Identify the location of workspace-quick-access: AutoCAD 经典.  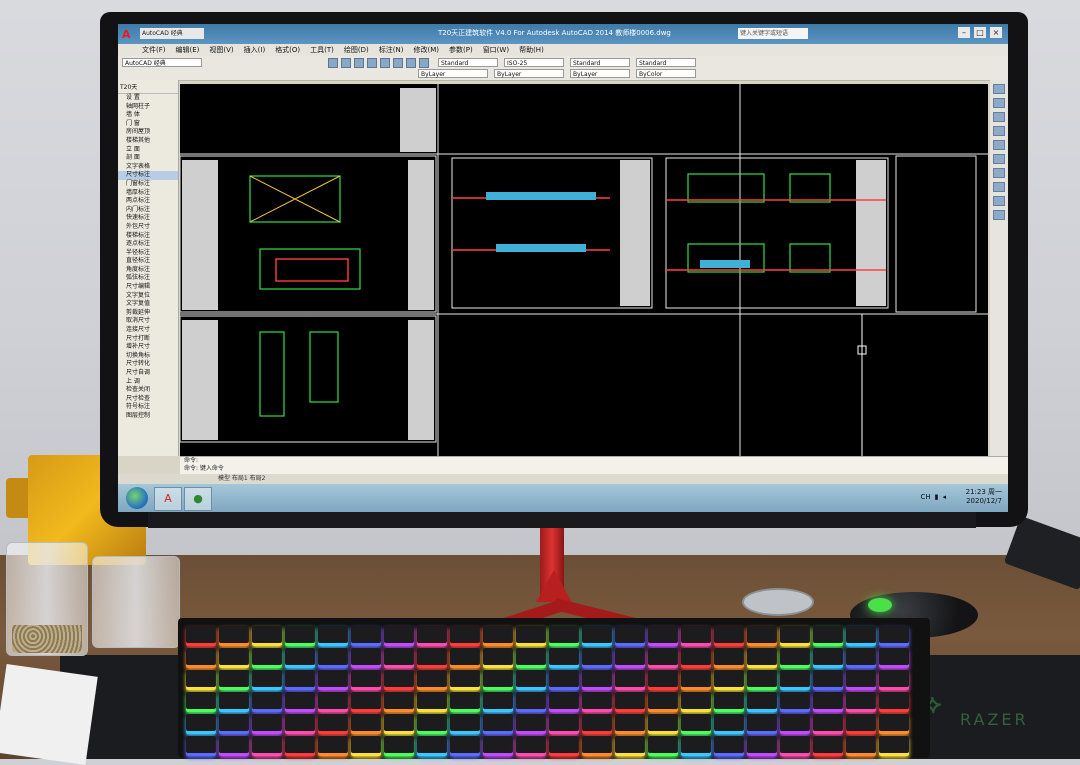
(172, 33).